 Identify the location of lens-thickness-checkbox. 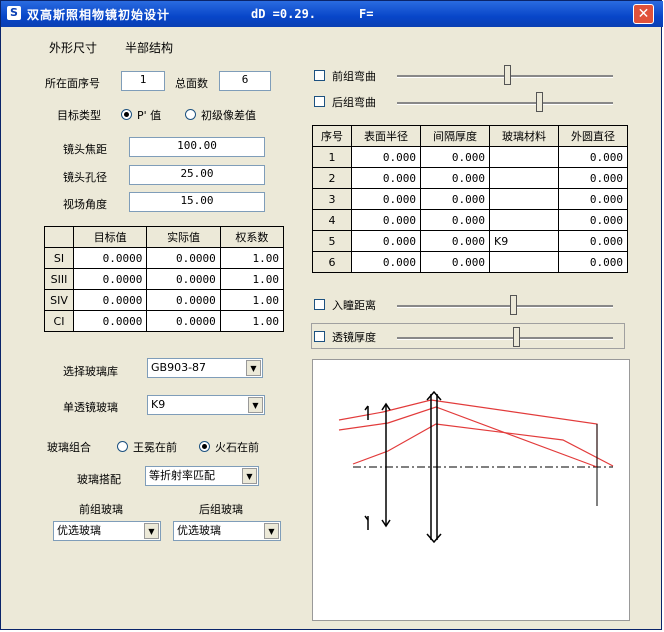
(319, 336).